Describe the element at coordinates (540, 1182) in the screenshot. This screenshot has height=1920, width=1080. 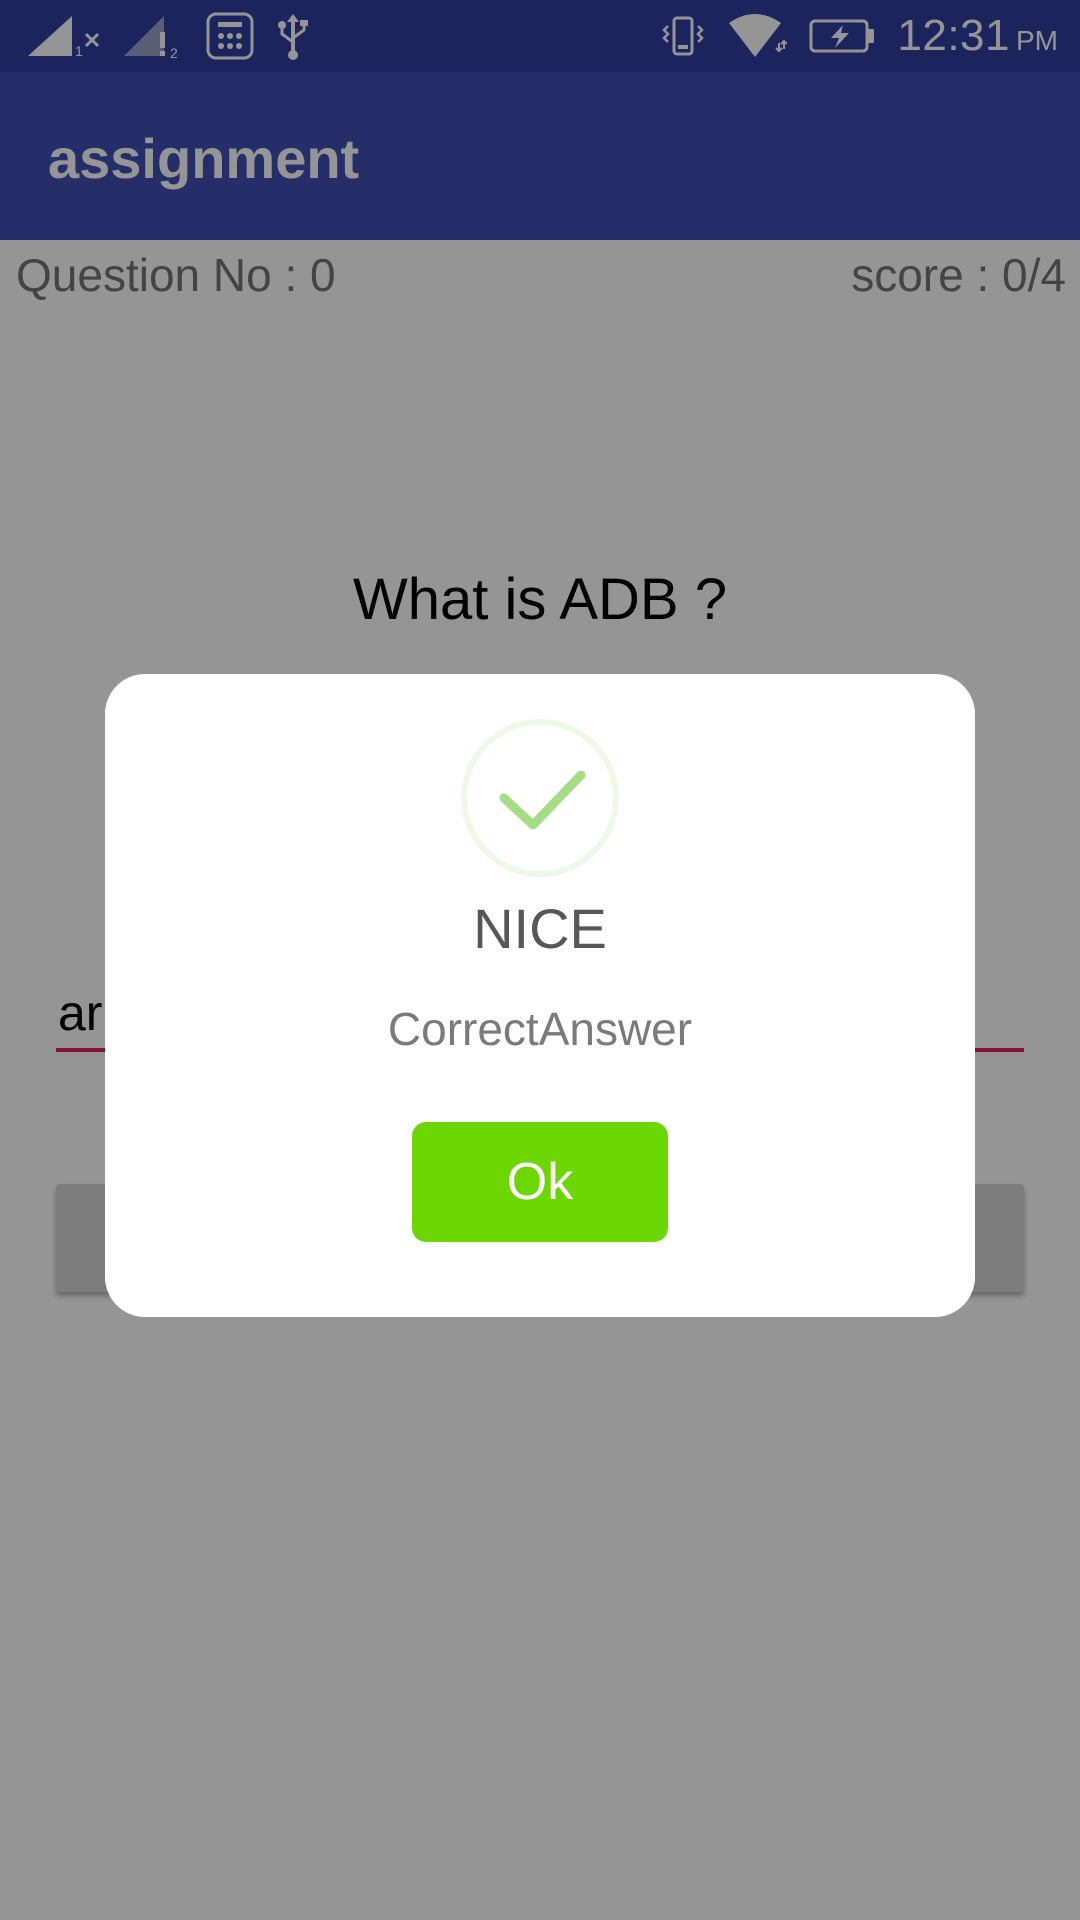
I see `ok-button: Ok` at that location.